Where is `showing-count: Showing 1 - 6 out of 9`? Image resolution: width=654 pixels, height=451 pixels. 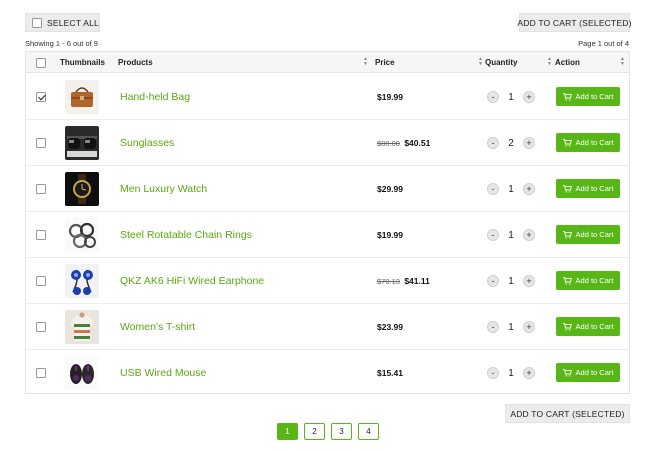
showing-count: Showing 1 - 6 out of 9 is located at coordinates (61, 43).